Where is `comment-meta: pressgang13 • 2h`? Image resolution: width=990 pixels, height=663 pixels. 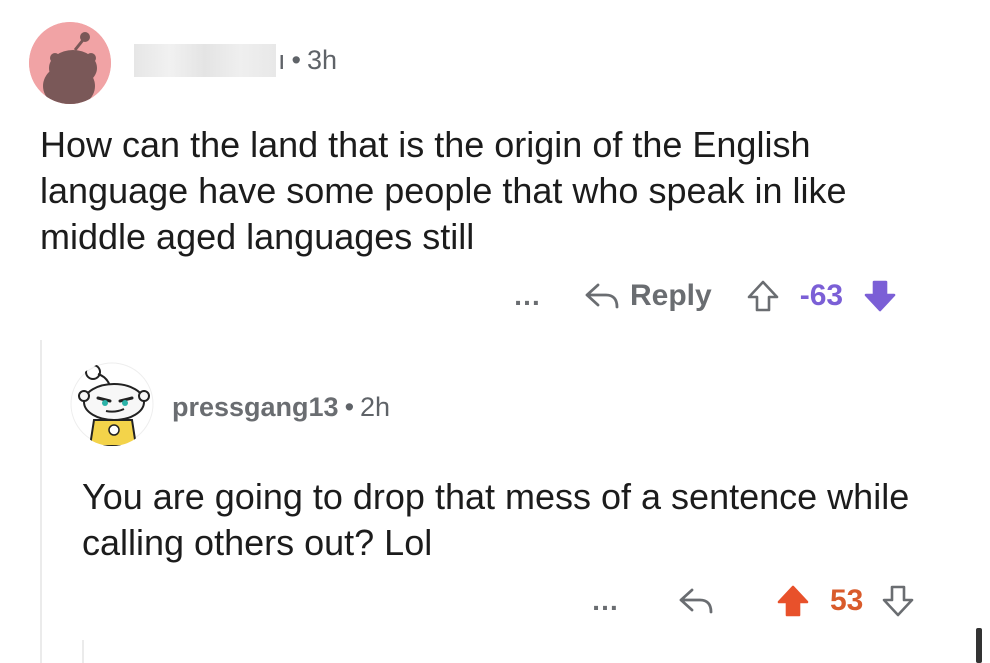
comment-meta: pressgang13 • 2h is located at coordinates (281, 407).